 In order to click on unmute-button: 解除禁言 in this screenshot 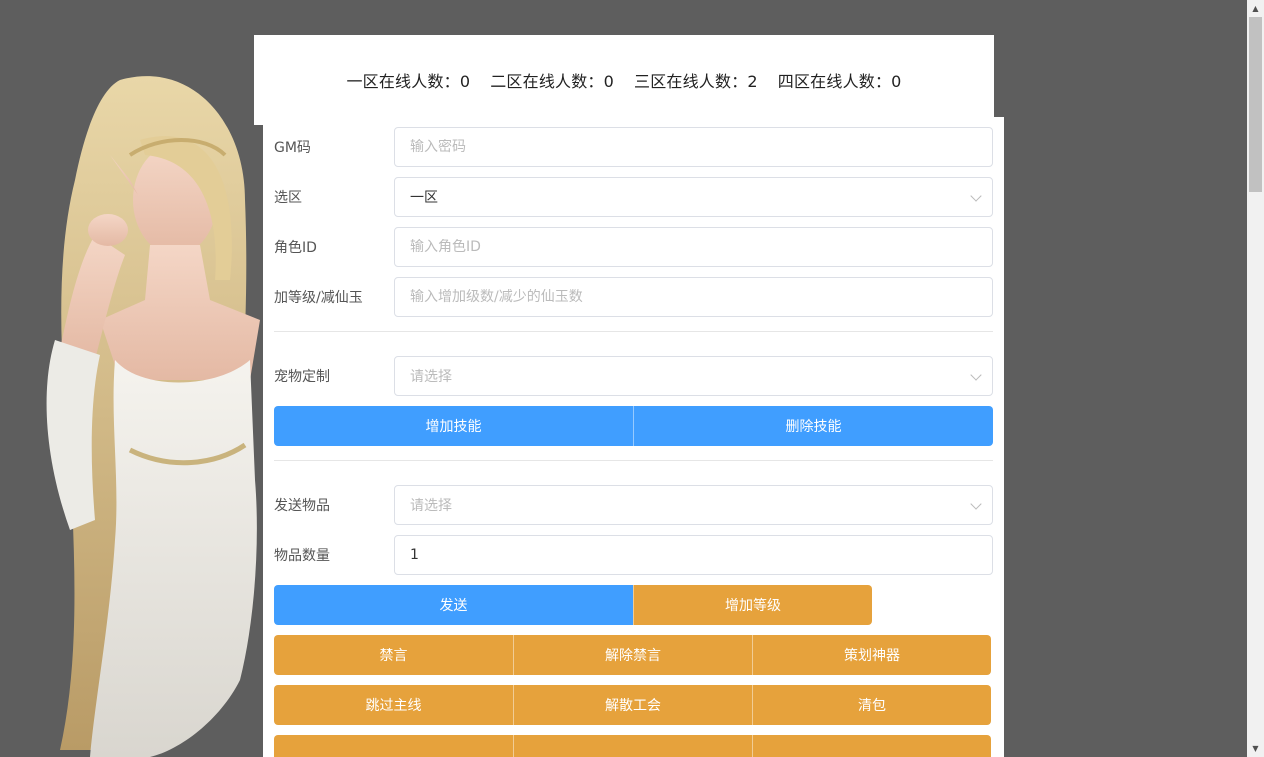, I will do `click(632, 655)`.